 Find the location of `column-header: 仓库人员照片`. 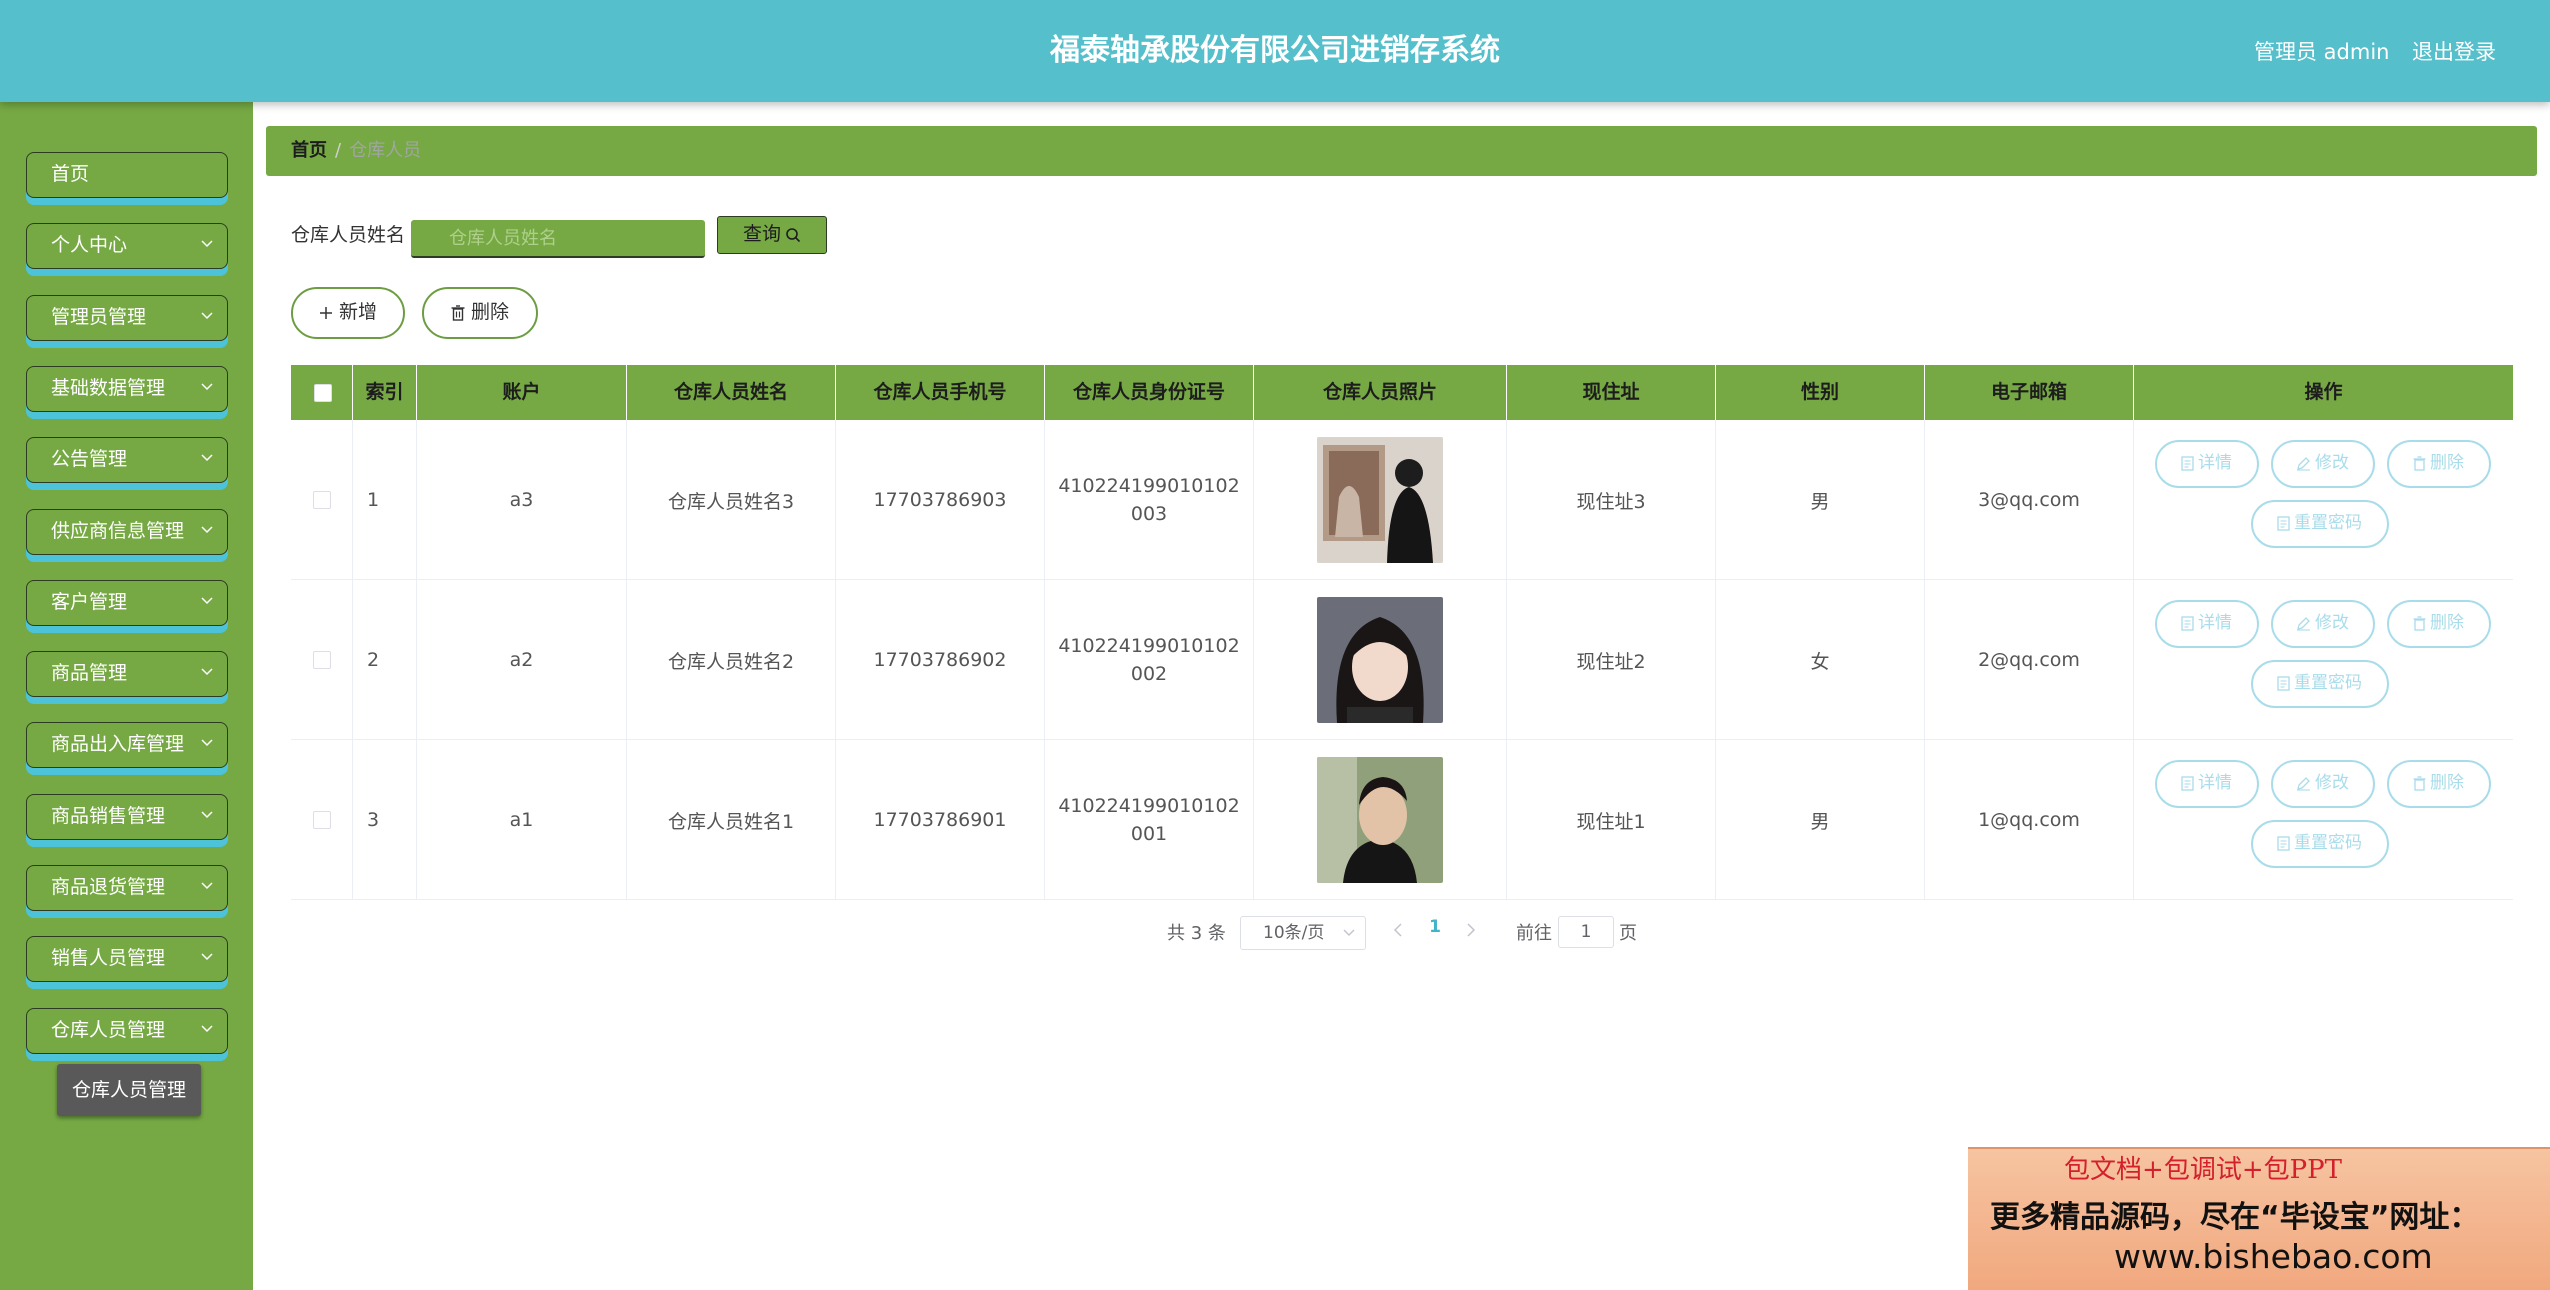

column-header: 仓库人员照片 is located at coordinates (1380, 392).